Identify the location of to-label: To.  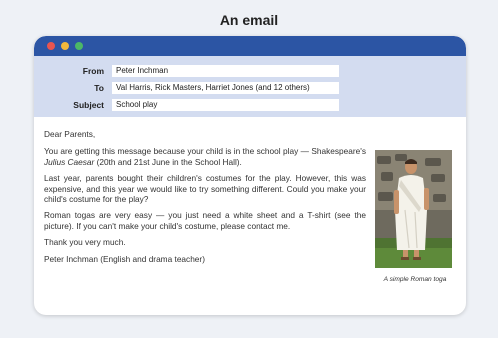
(99, 88).